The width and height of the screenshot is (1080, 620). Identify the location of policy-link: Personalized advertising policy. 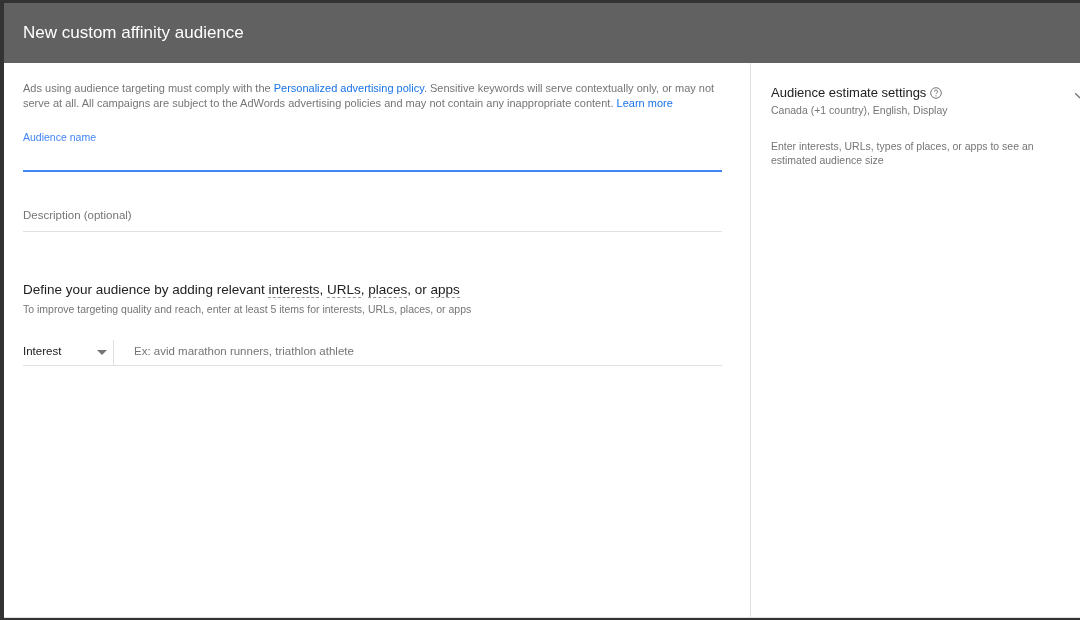
(348, 88).